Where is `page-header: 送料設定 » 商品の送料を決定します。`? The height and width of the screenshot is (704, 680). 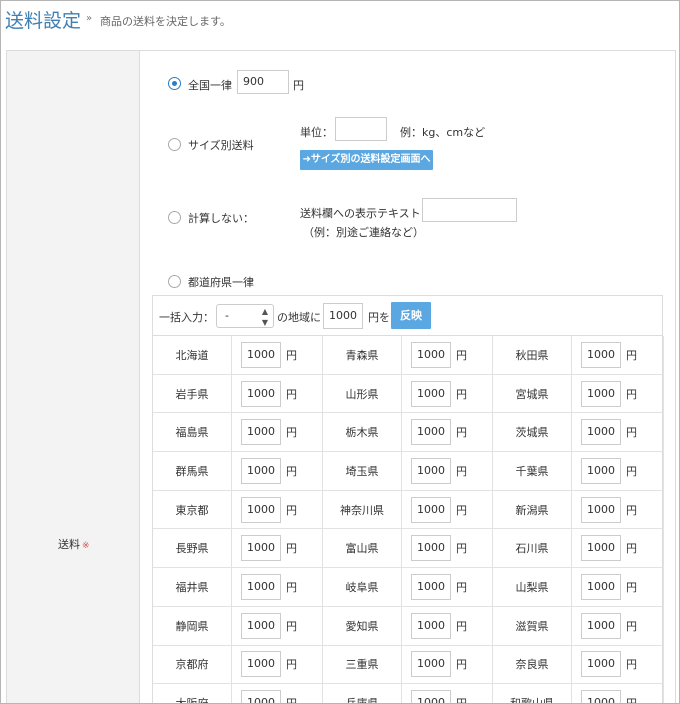 page-header: 送料設定 » 商品の送料を決定します。 is located at coordinates (340, 20).